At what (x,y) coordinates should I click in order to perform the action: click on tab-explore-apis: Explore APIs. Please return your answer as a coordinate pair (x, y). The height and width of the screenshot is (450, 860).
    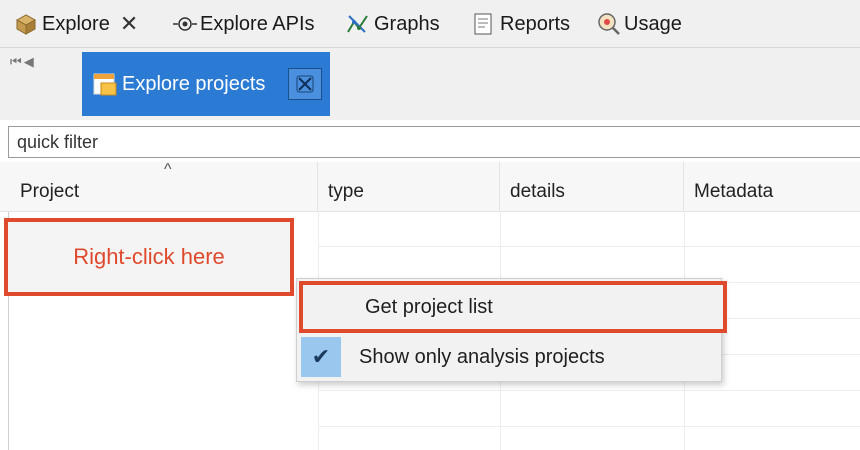
    Looking at the image, I should click on (243, 24).